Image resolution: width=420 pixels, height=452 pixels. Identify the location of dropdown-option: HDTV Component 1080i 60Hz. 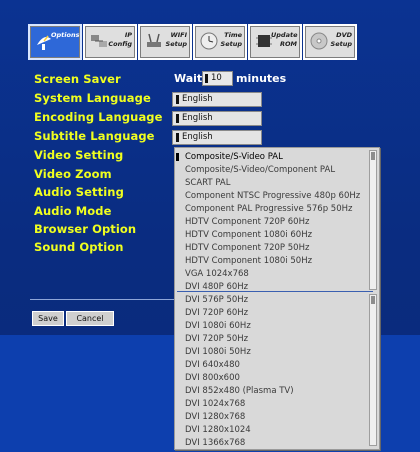
(248, 235).